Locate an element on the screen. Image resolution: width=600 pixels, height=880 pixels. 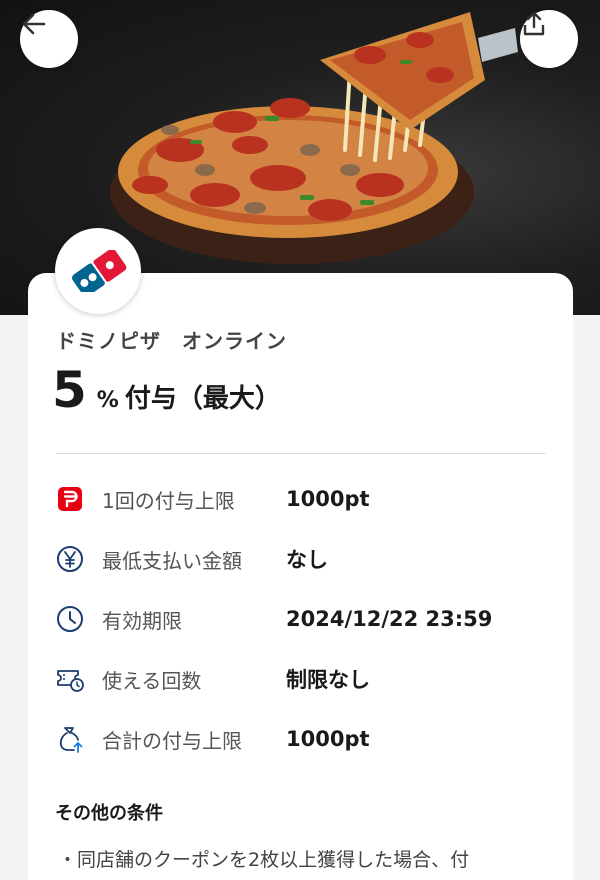
detail-label: 有効期限 is located at coordinates (142, 620).